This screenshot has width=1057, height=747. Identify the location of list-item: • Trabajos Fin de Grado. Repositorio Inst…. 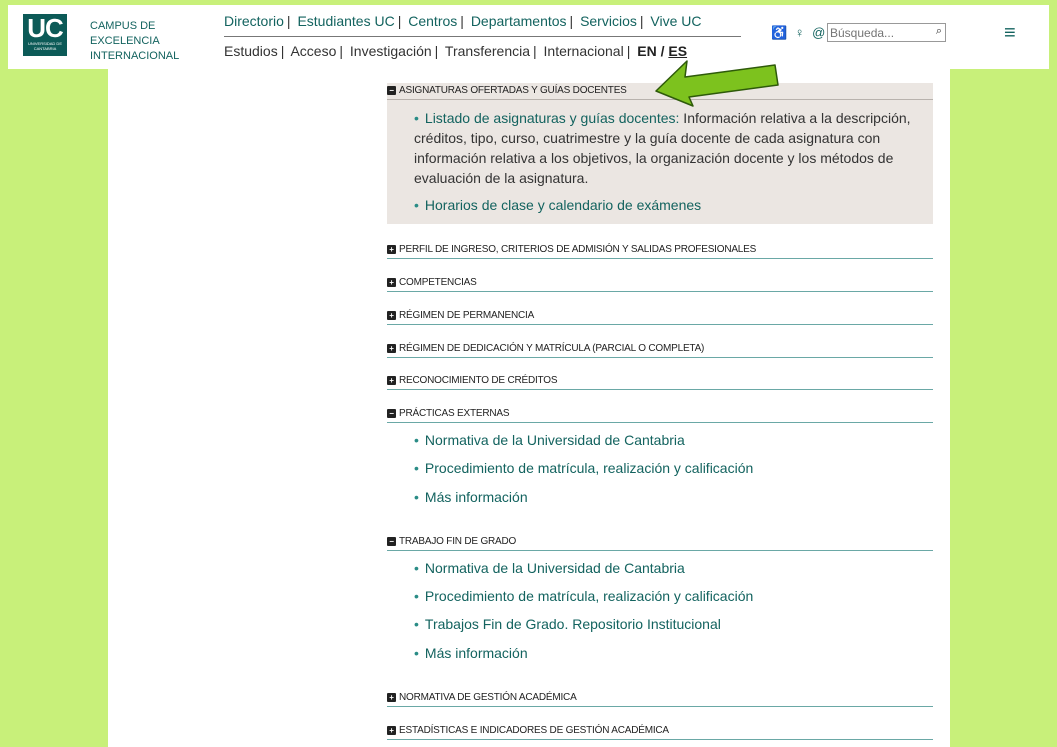
(567, 624).